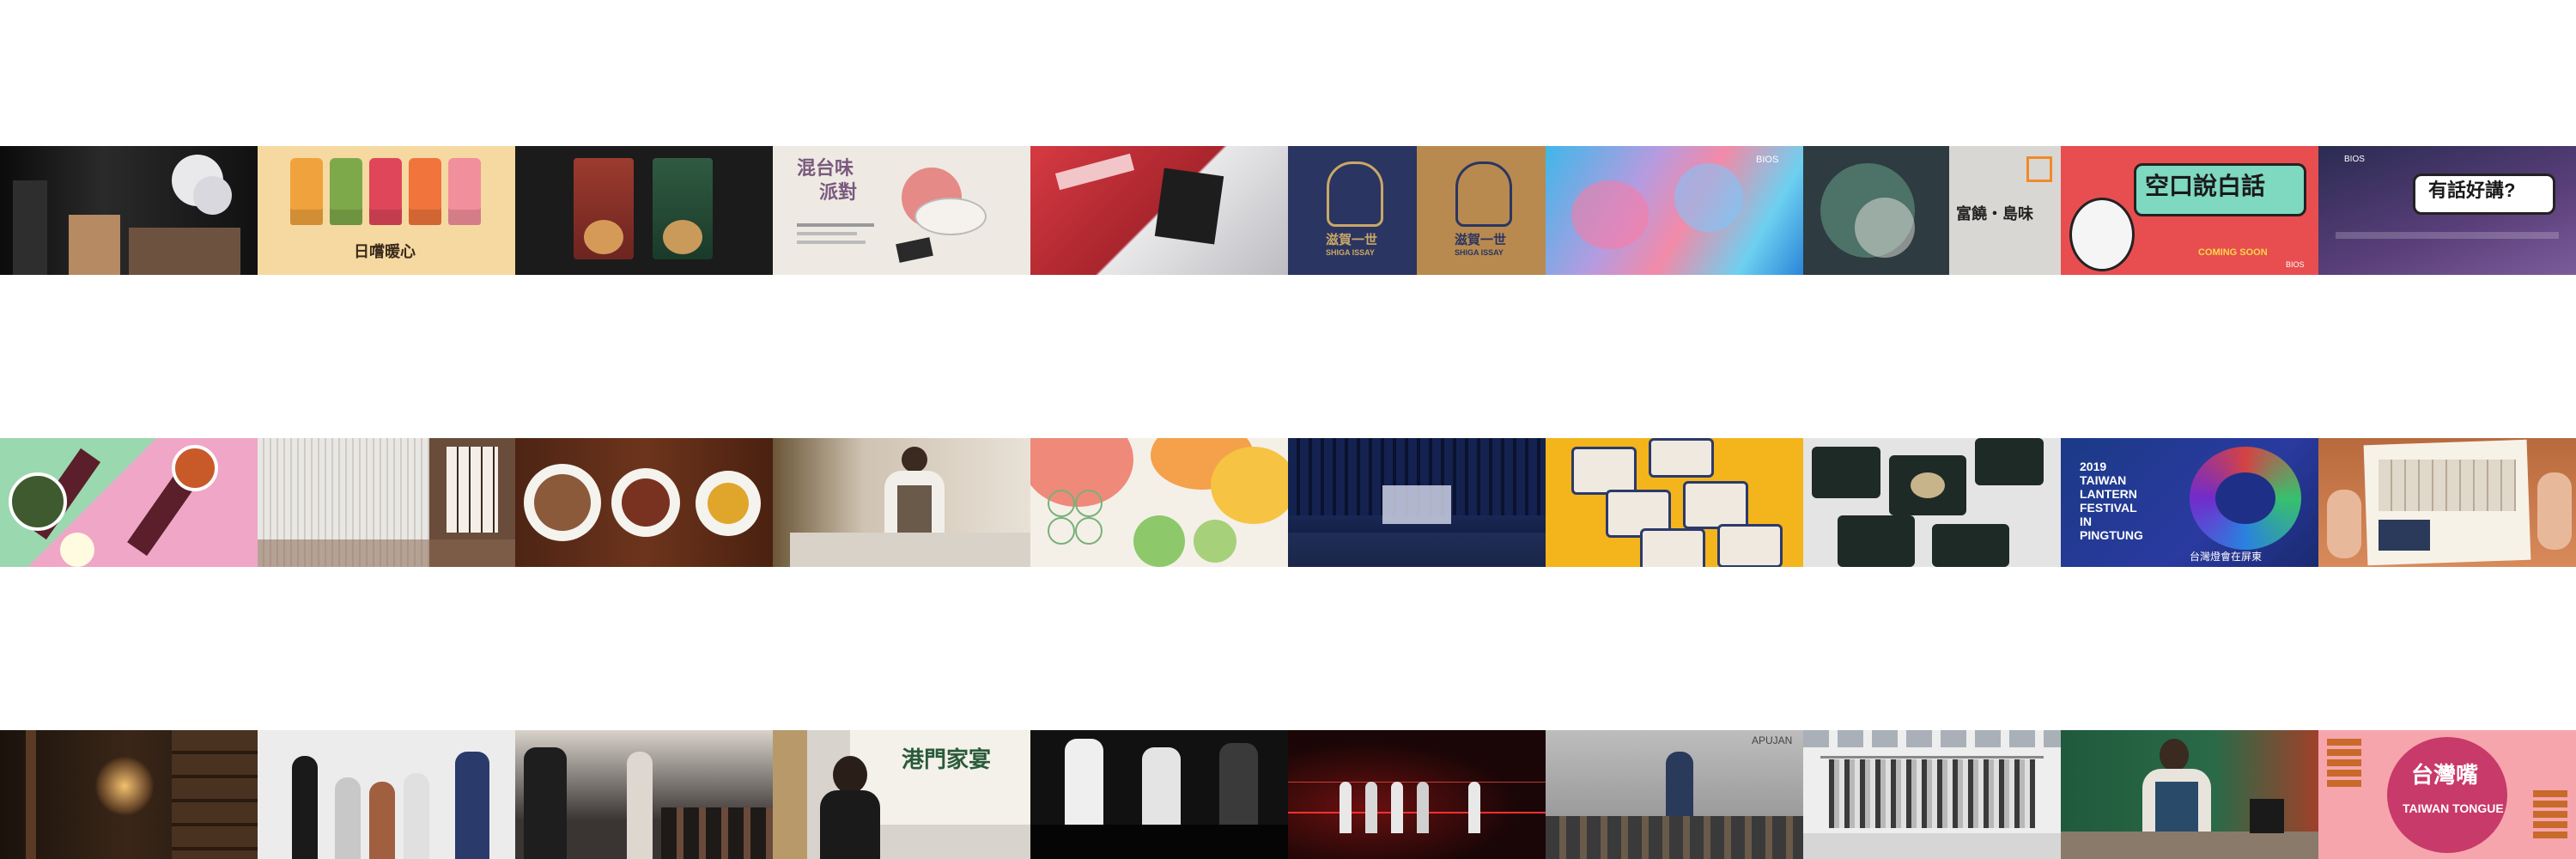 The width and height of the screenshot is (2576, 859). Describe the element at coordinates (1675, 503) in the screenshot. I see `gallery-tile-packaged-meals` at that location.